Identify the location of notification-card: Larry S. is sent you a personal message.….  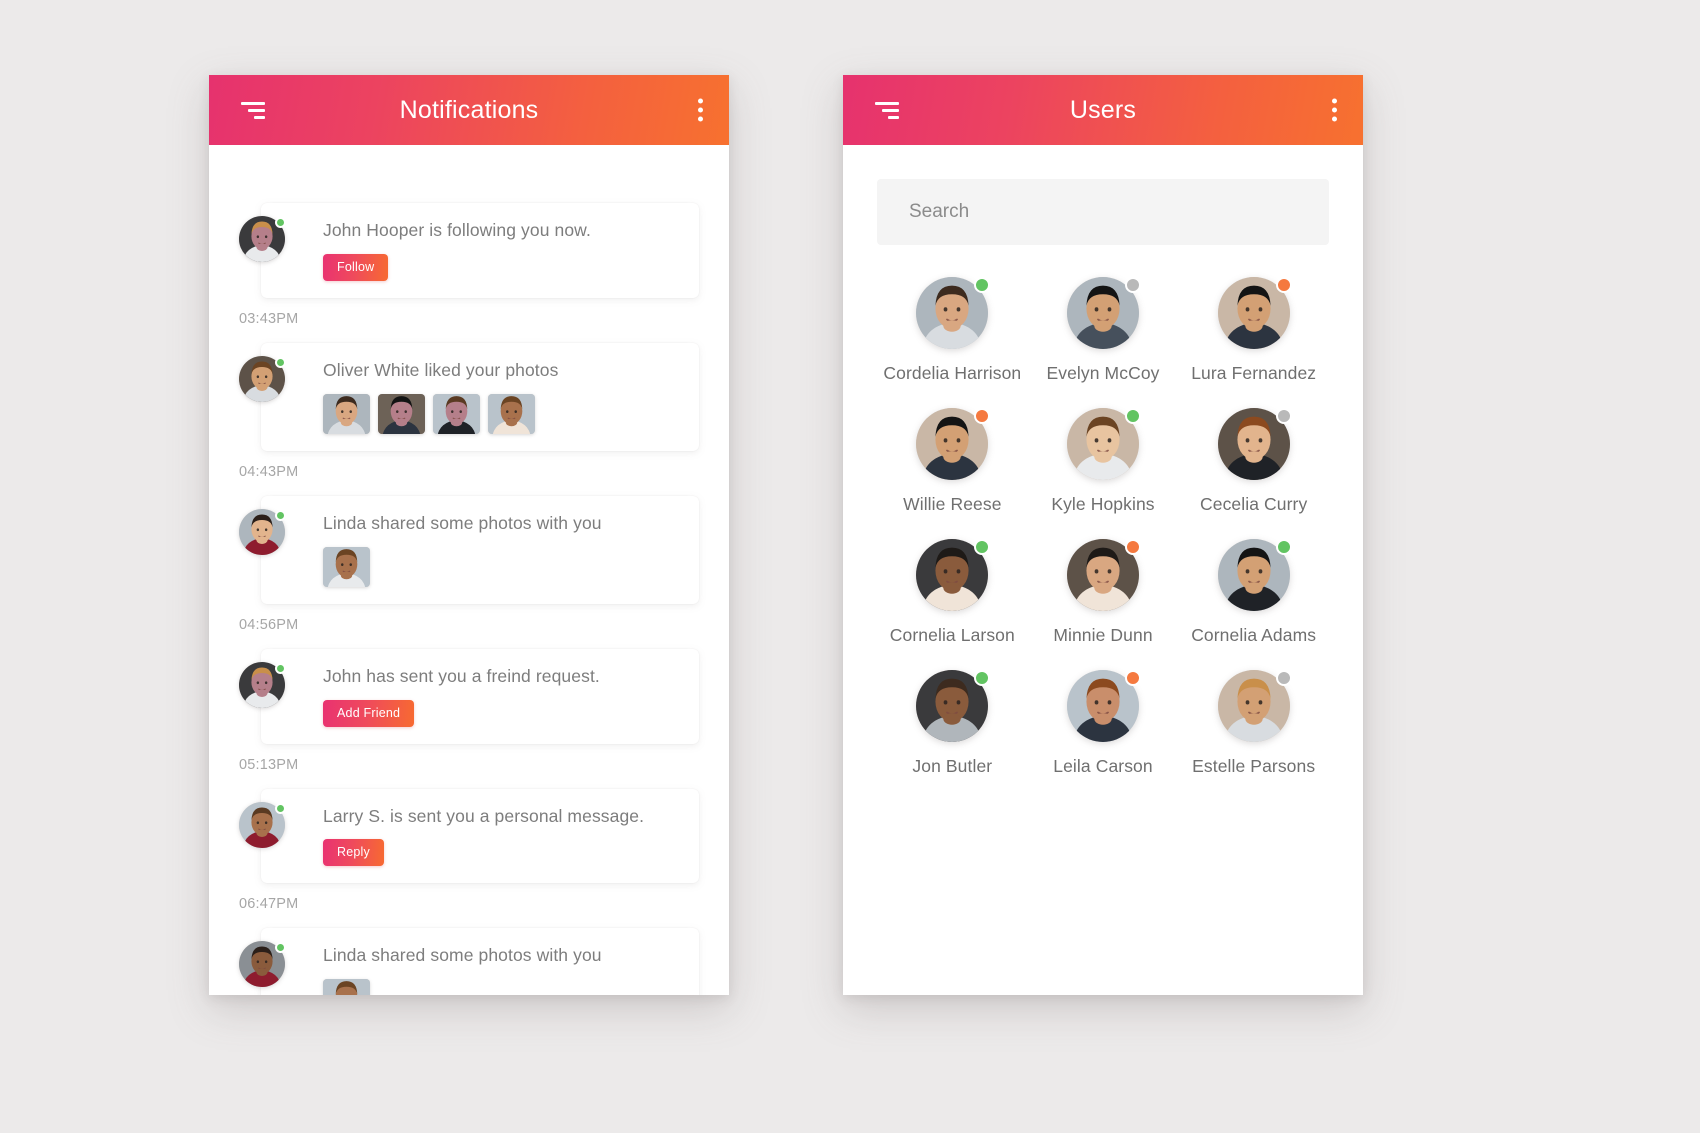
(469, 836).